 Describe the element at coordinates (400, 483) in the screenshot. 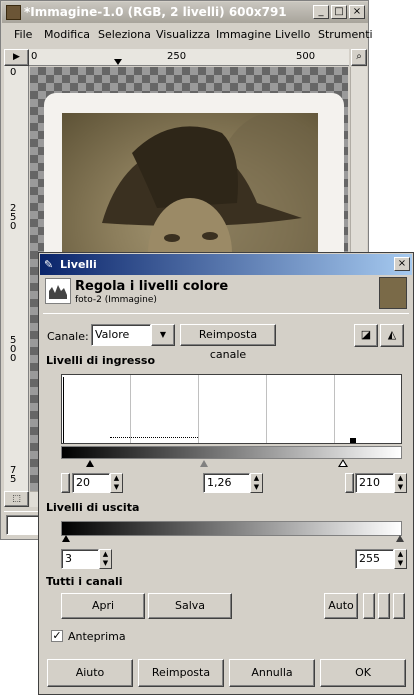

I see `input-high-spinner: ▲ ▼` at that location.